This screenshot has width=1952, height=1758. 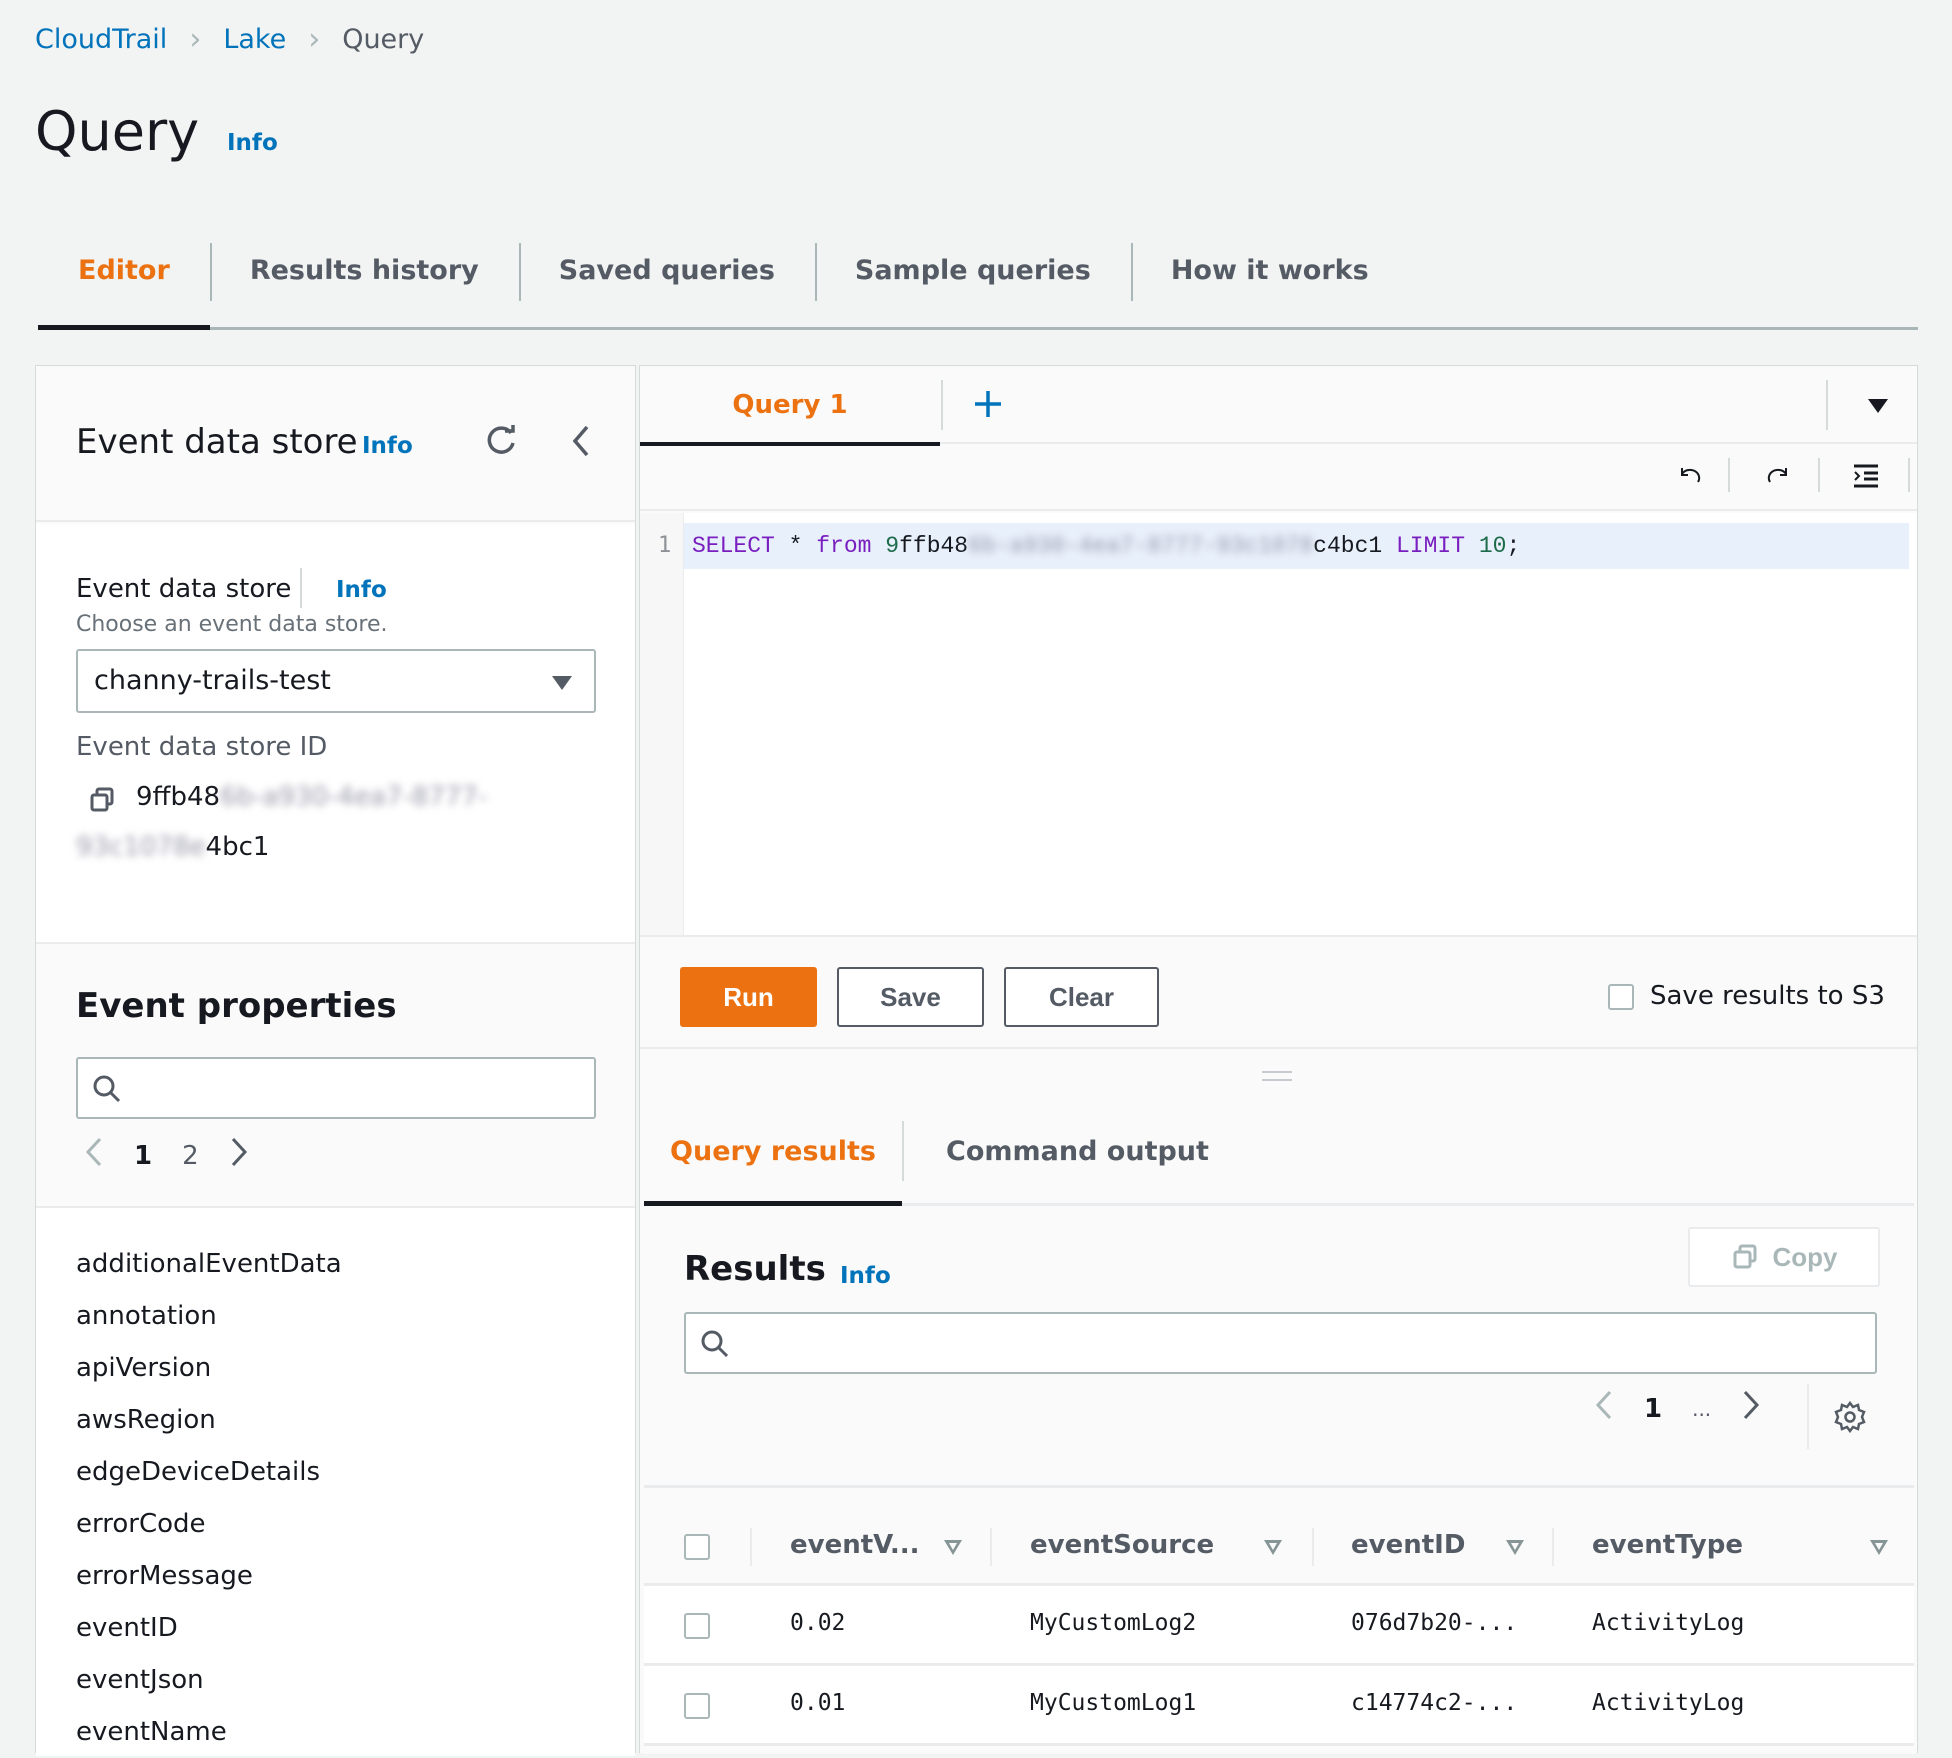 What do you see at coordinates (217, 442) in the screenshot?
I see `panel-title: Event data store` at bounding box center [217, 442].